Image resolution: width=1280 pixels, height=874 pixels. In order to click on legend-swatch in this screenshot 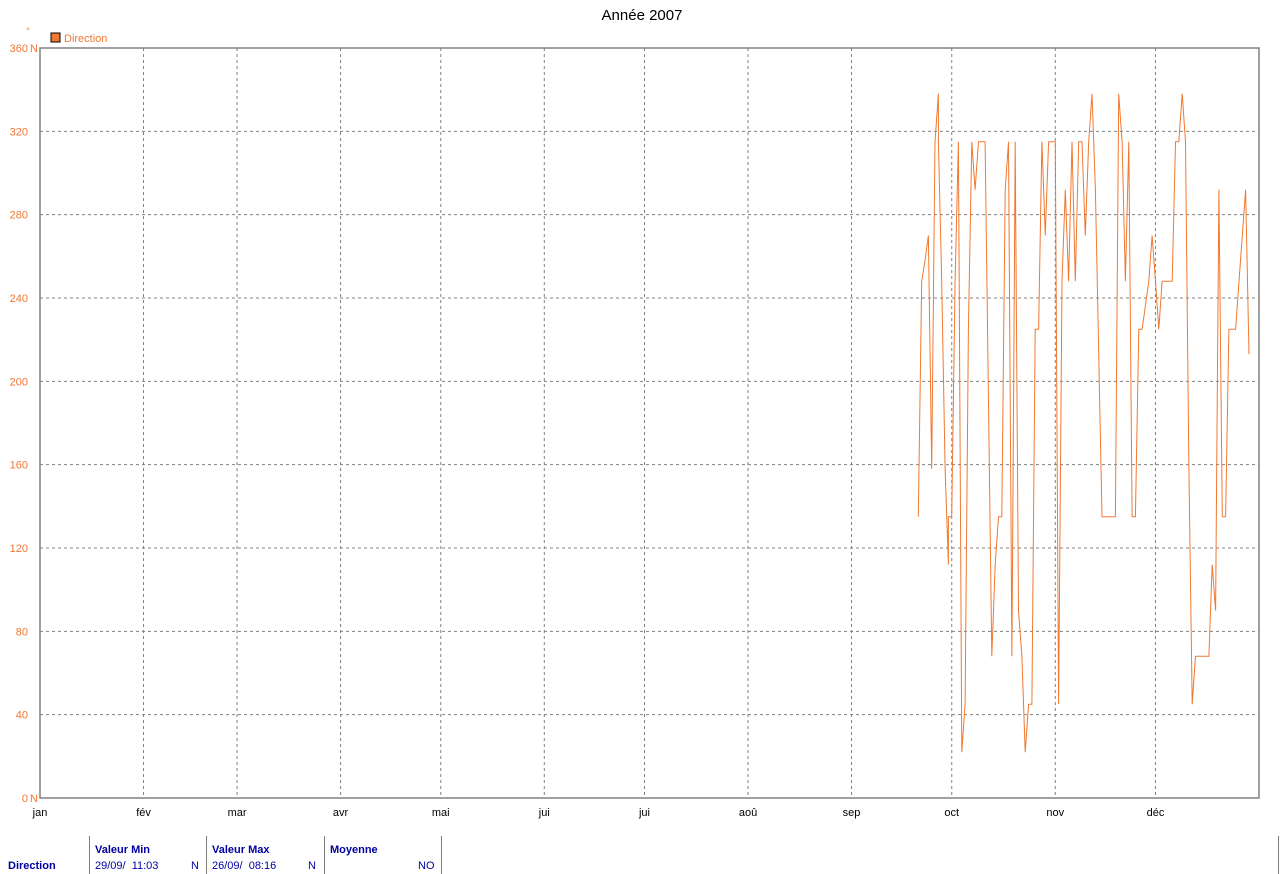, I will do `click(55, 37)`.